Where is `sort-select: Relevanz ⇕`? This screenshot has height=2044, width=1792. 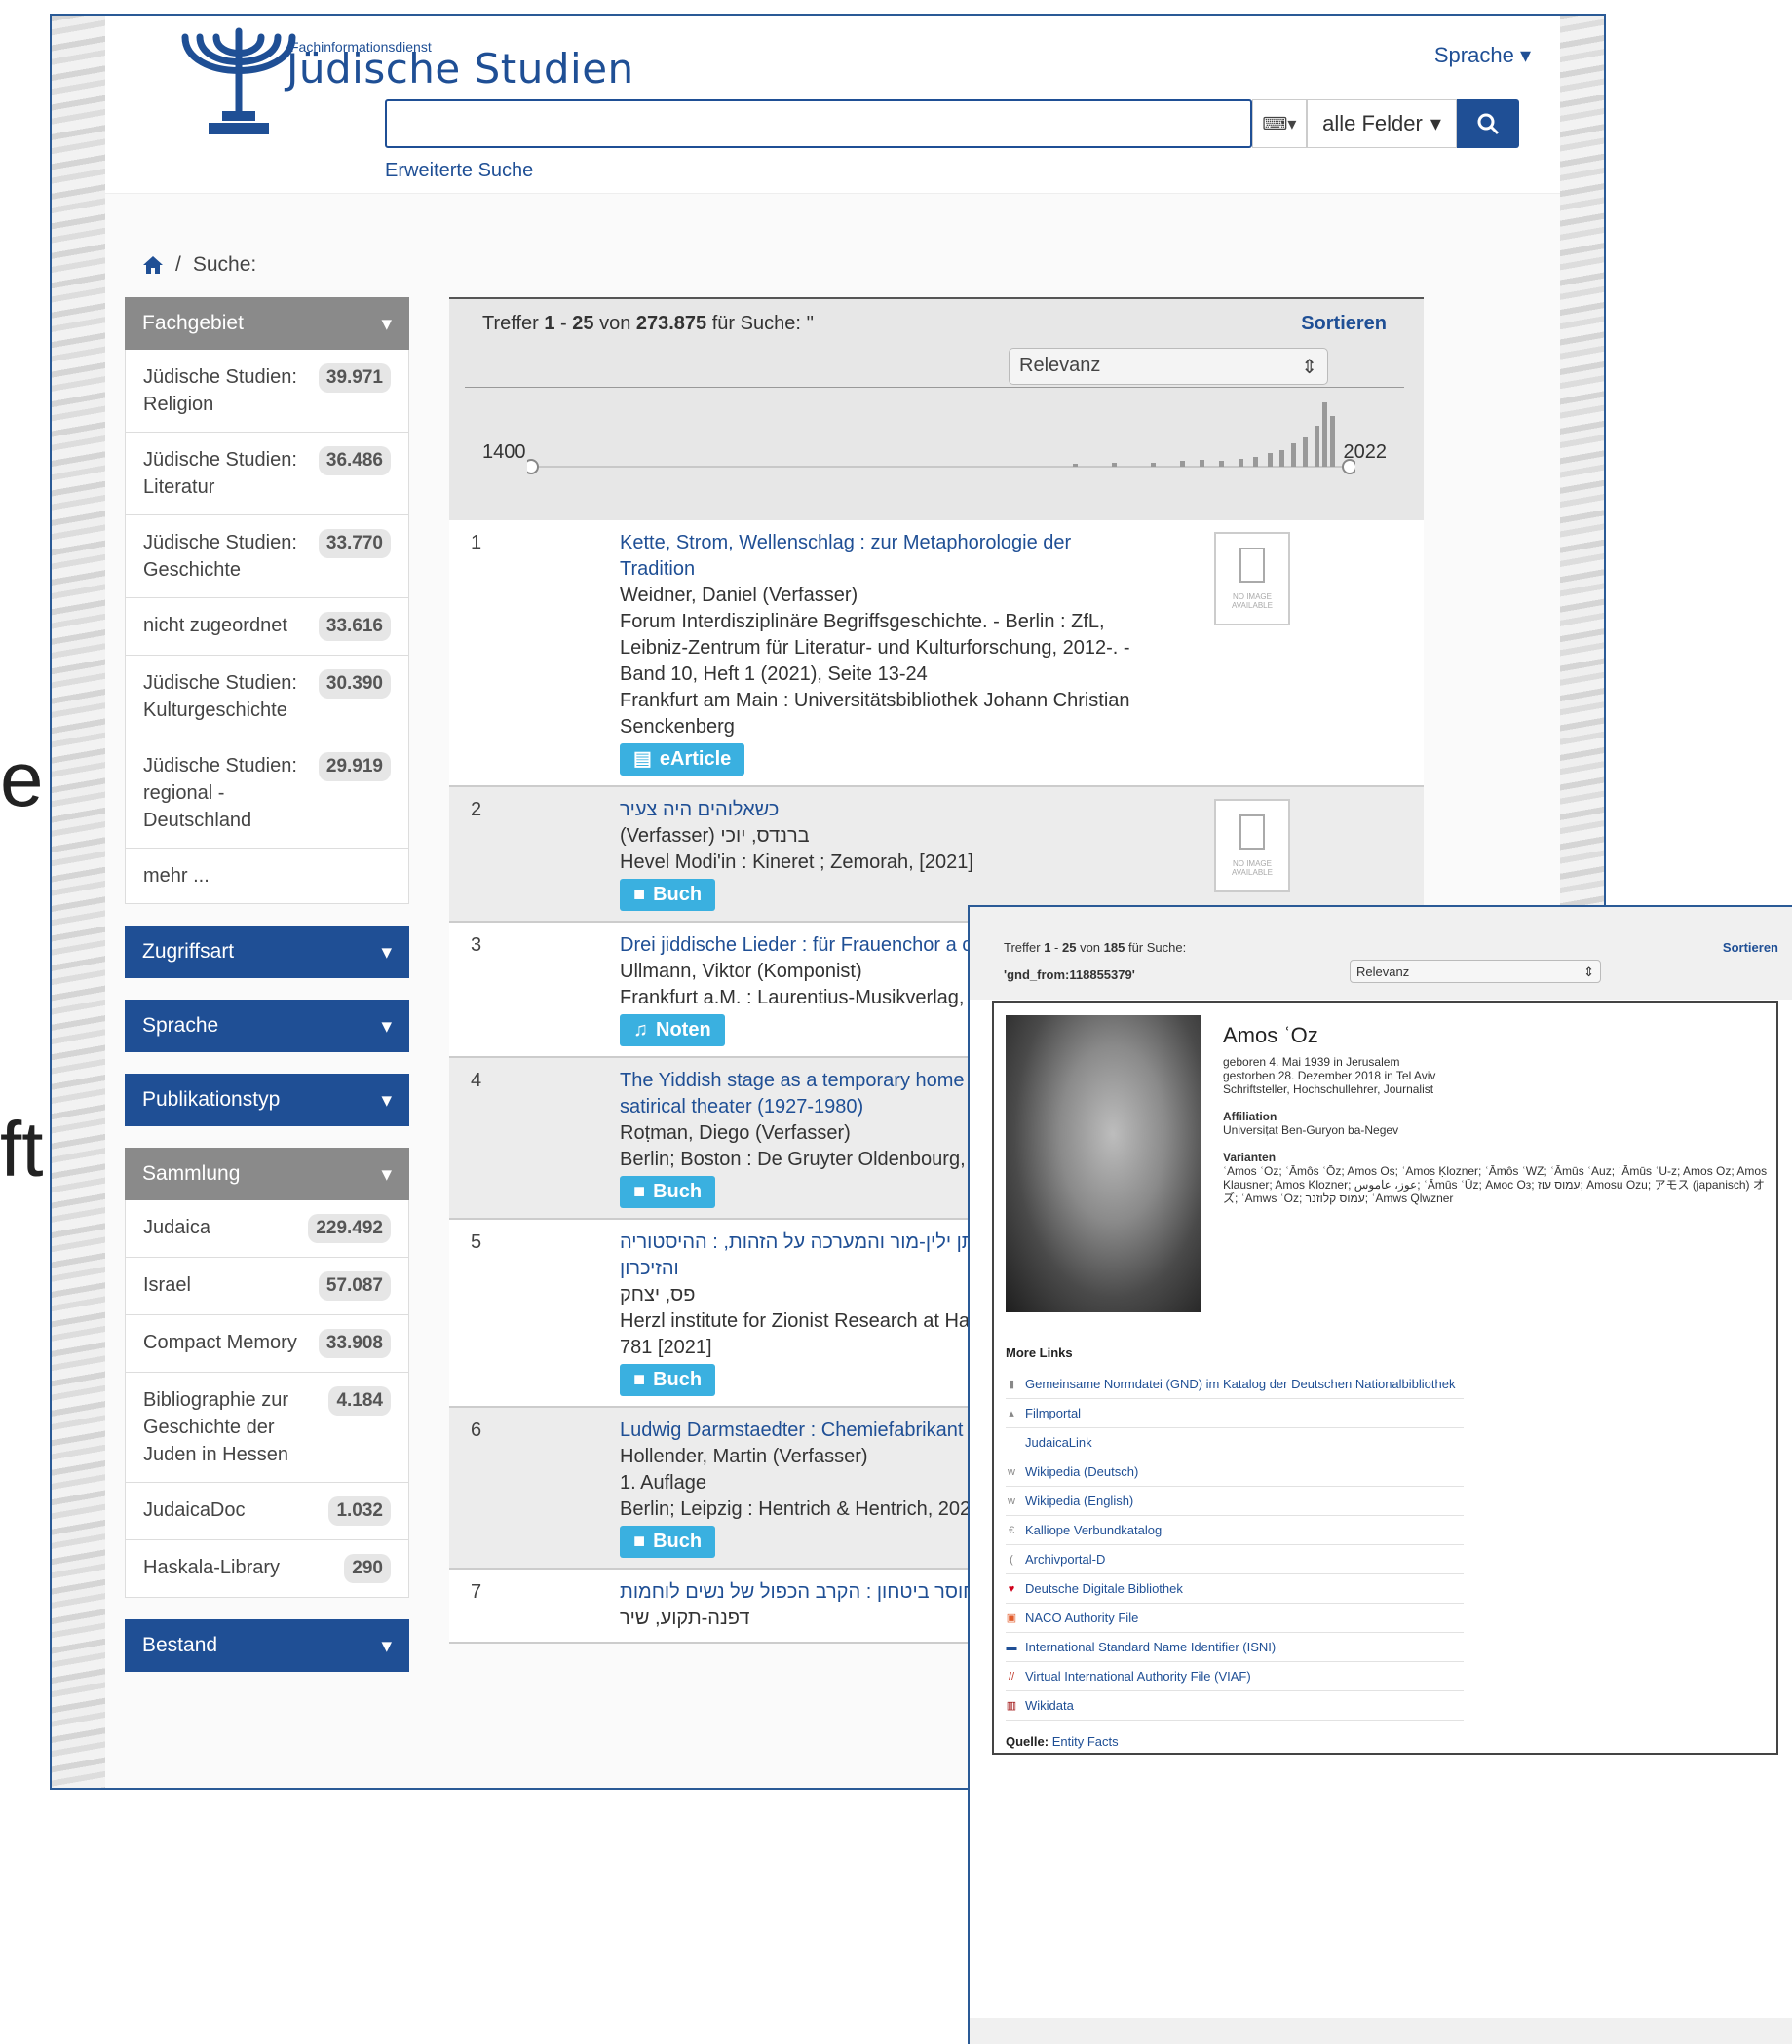
sort-select: Relevanz ⇕ is located at coordinates (1168, 366).